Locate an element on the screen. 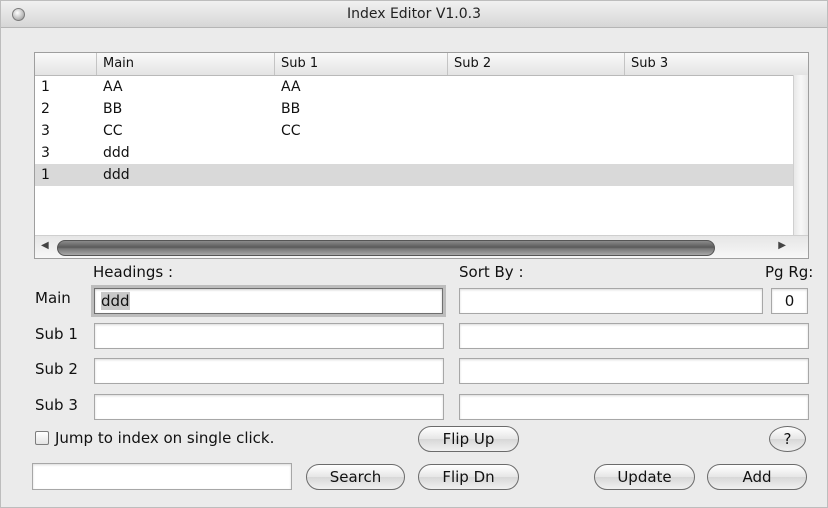 The width and height of the screenshot is (828, 508). jump-to-index-label: Jump to index on single click. is located at coordinates (164, 438).